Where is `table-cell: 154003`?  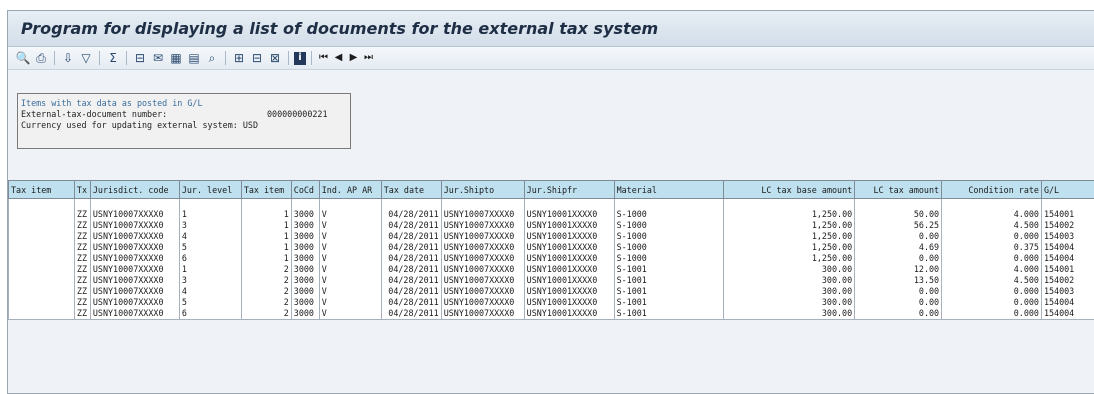
table-cell: 154003 is located at coordinates (1067, 291).